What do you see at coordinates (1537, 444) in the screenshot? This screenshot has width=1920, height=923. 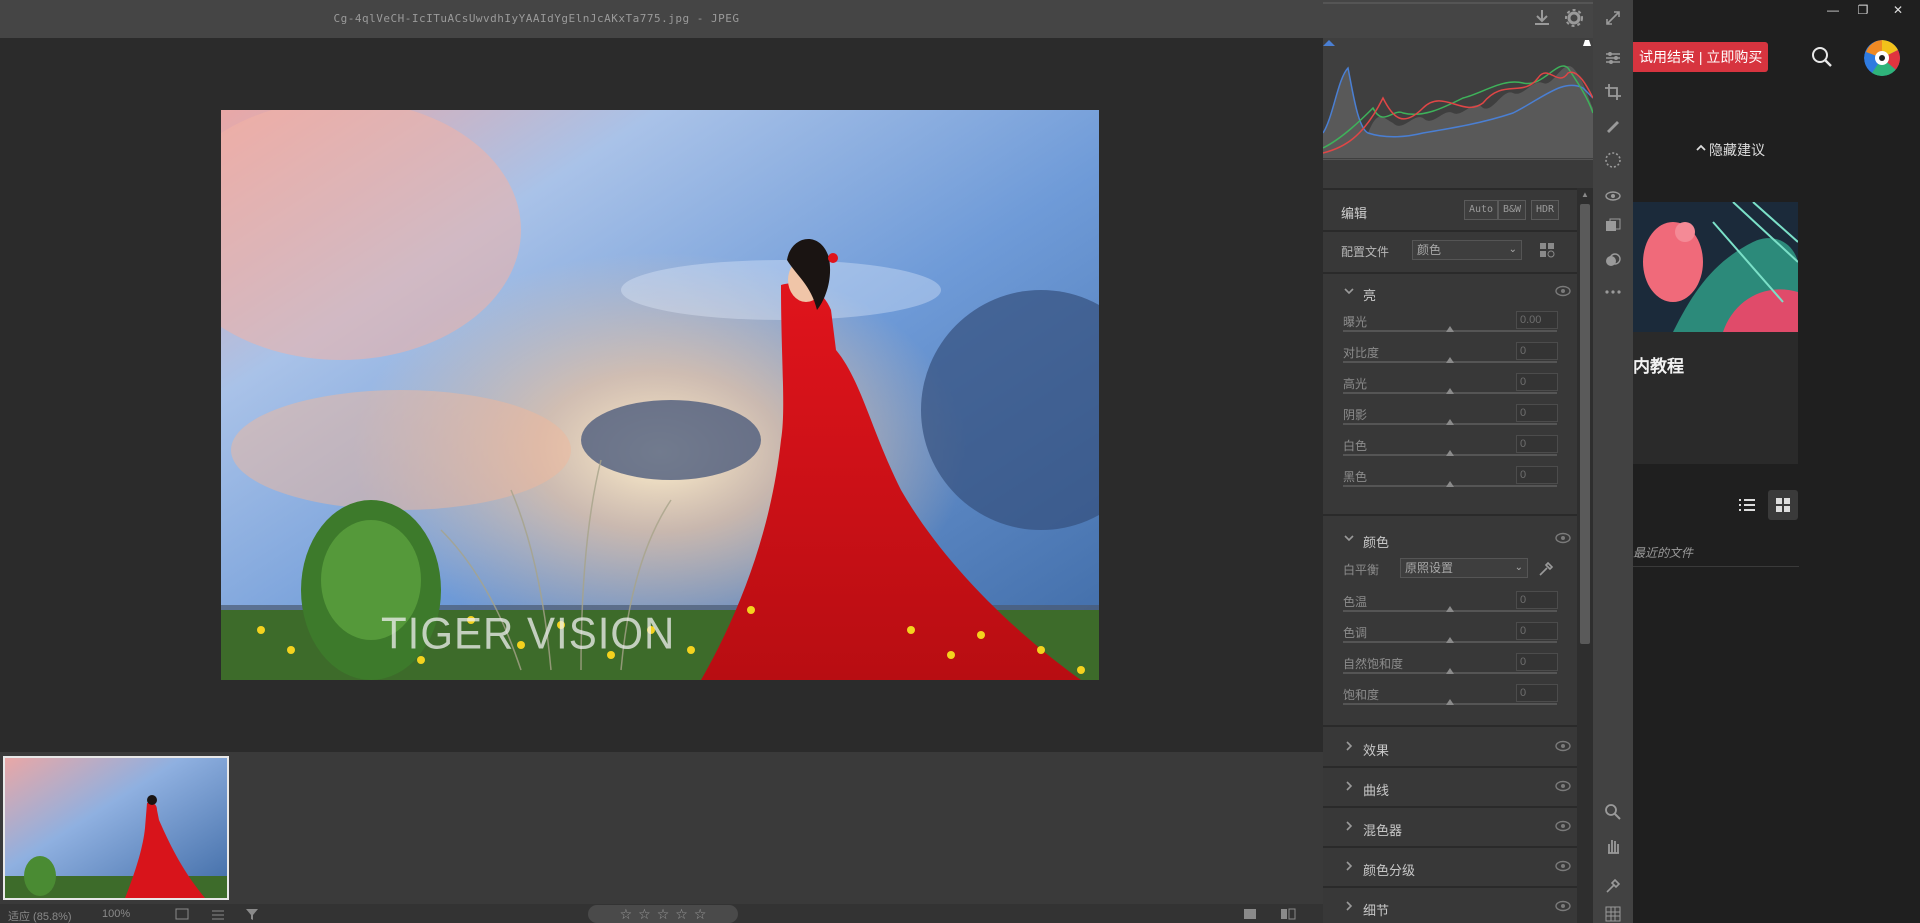 I see `whites-value-input: 0` at bounding box center [1537, 444].